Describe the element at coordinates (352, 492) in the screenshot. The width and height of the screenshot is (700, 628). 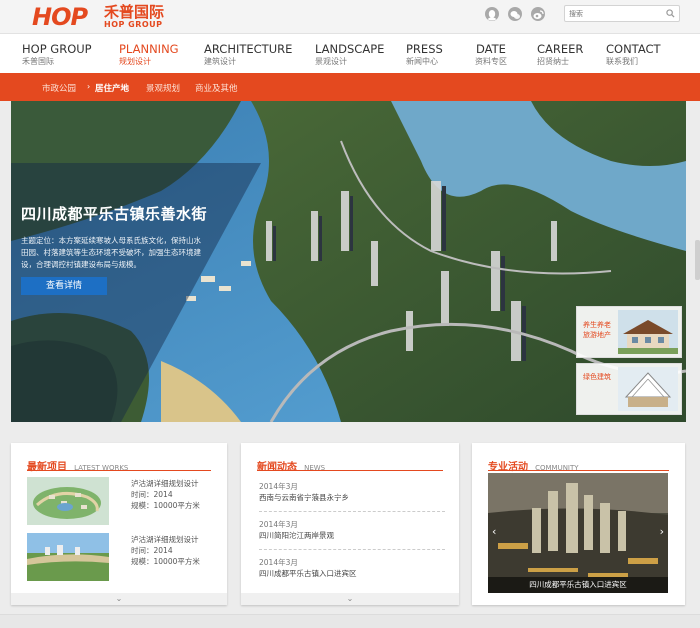
I see `news-item: 2014年3月 西南与云南省宁蒗县永宁乡` at that location.